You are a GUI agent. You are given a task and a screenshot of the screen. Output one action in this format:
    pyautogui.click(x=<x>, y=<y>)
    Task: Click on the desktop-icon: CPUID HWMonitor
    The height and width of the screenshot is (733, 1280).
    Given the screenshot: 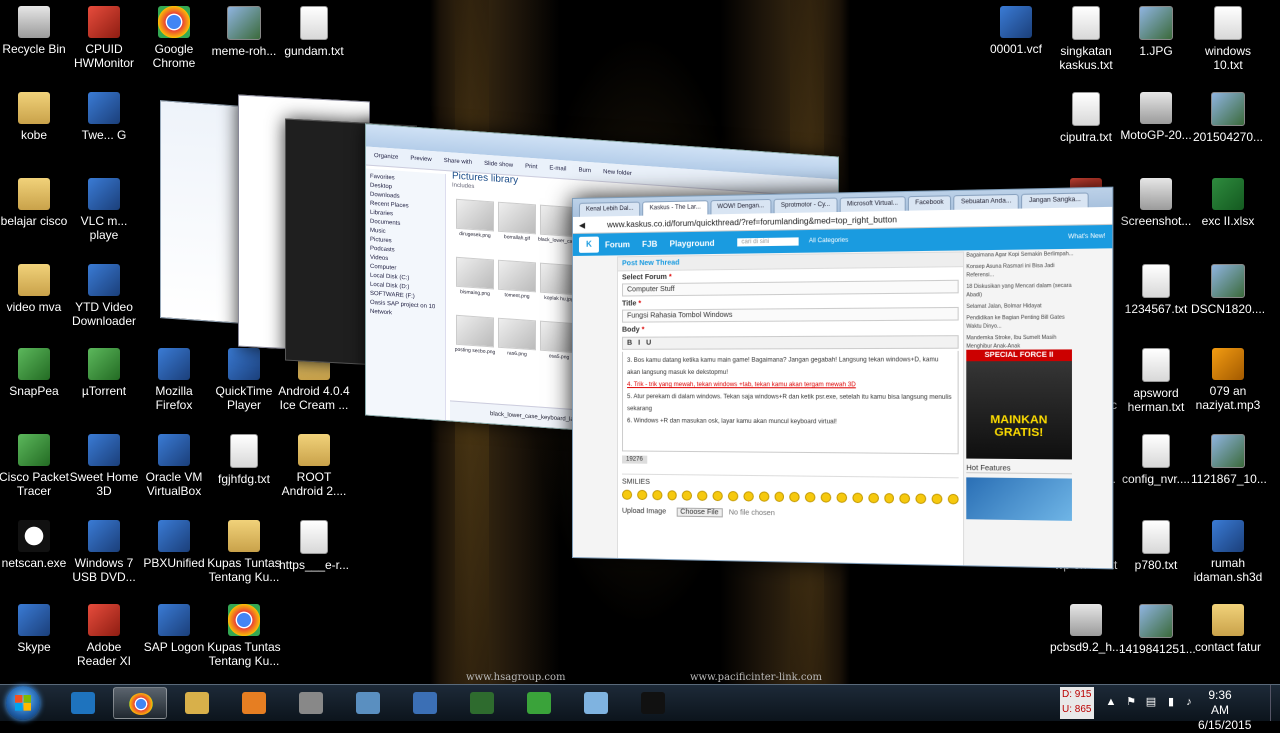 What is the action you would take?
    pyautogui.click(x=104, y=38)
    